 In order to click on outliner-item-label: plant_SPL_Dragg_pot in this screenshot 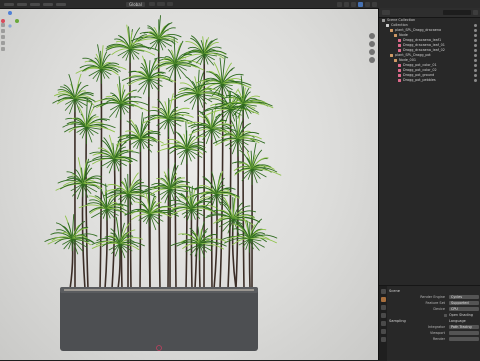, I will do `click(413, 55)`.